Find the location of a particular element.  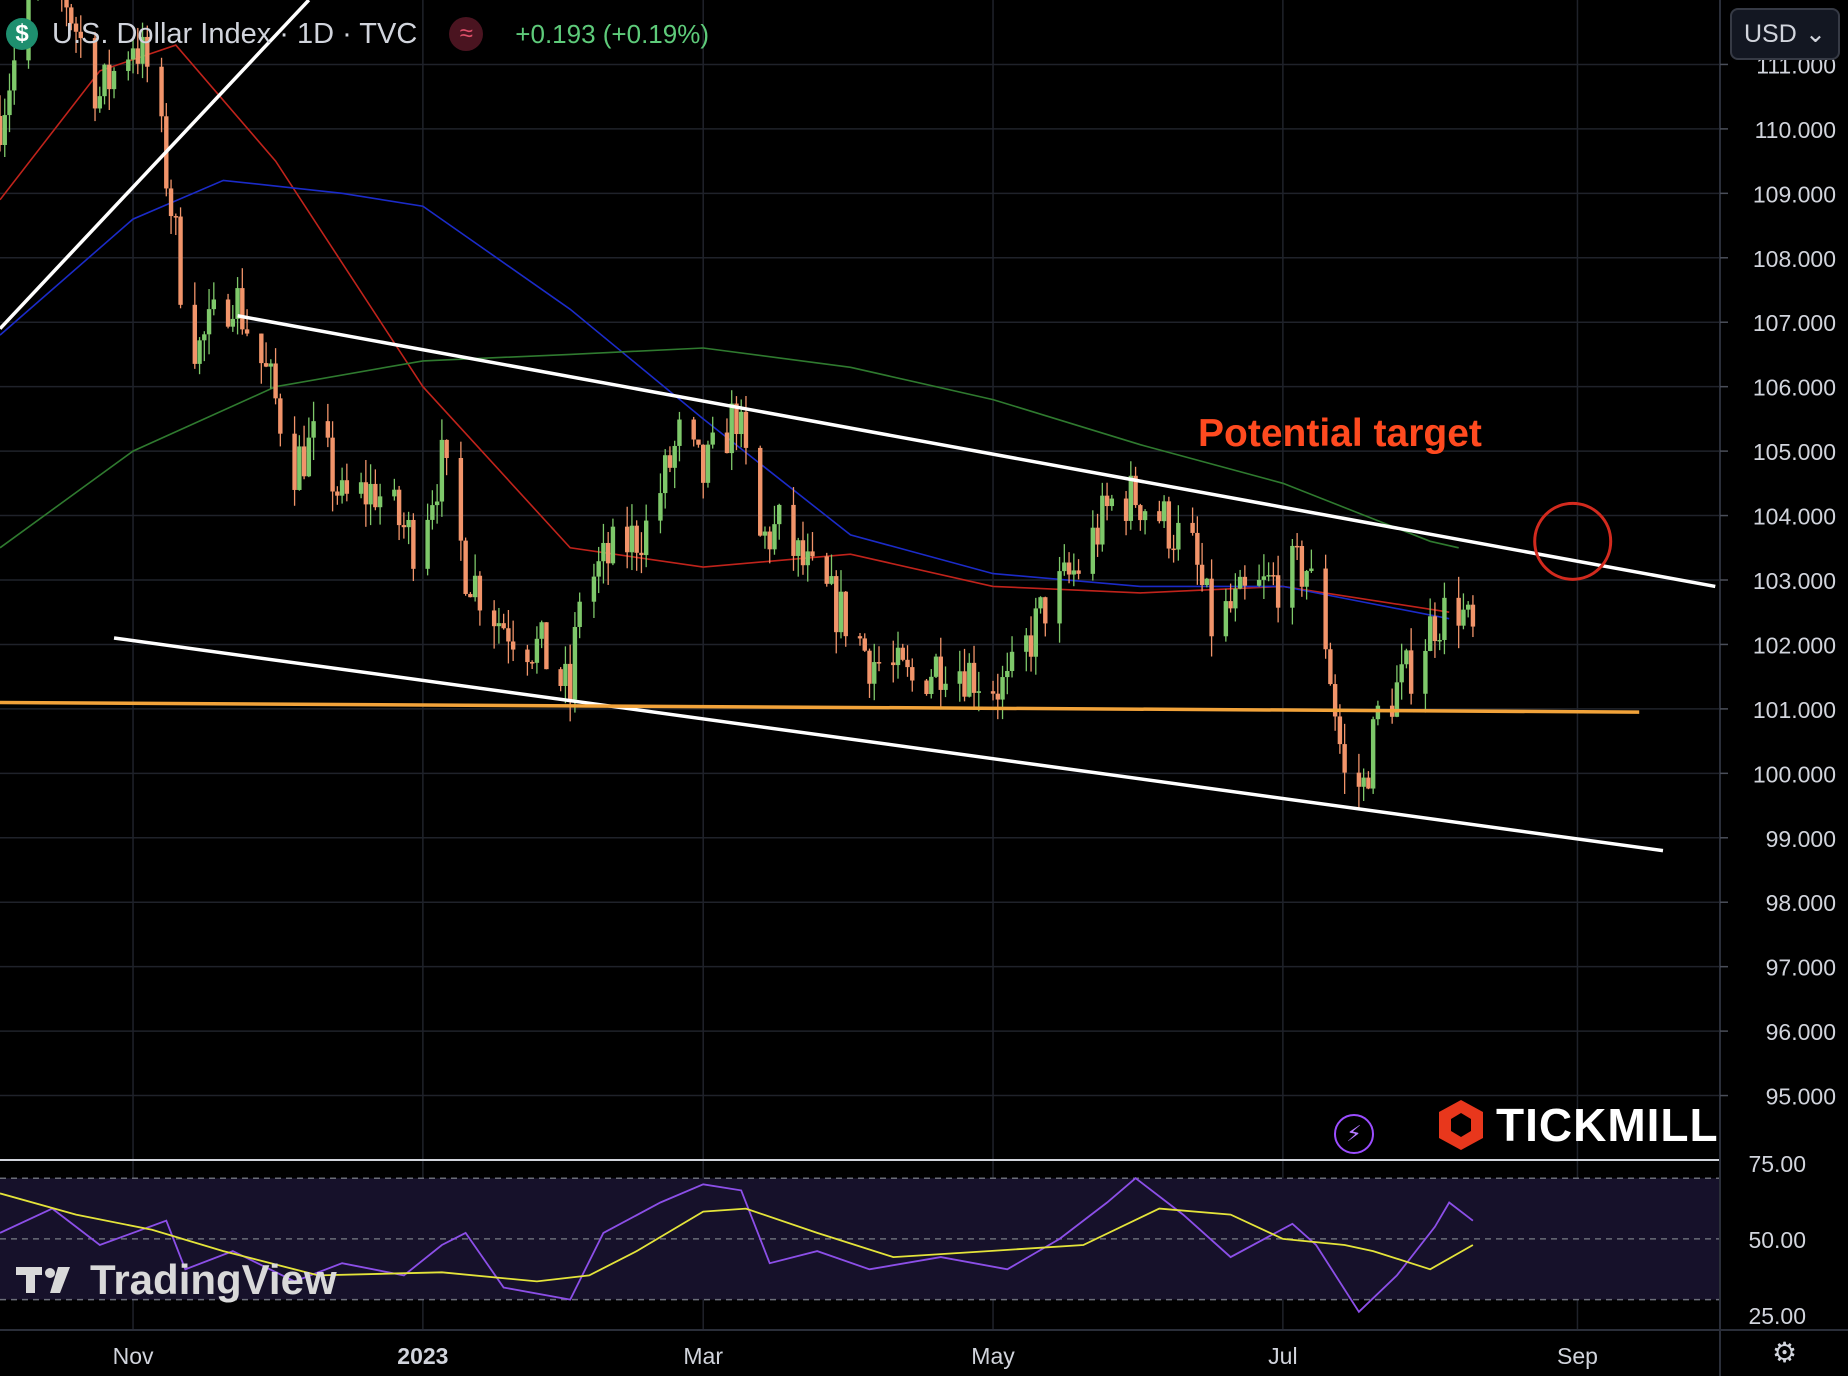

rsi-tick-label: 50.00 is located at coordinates (1777, 1240).